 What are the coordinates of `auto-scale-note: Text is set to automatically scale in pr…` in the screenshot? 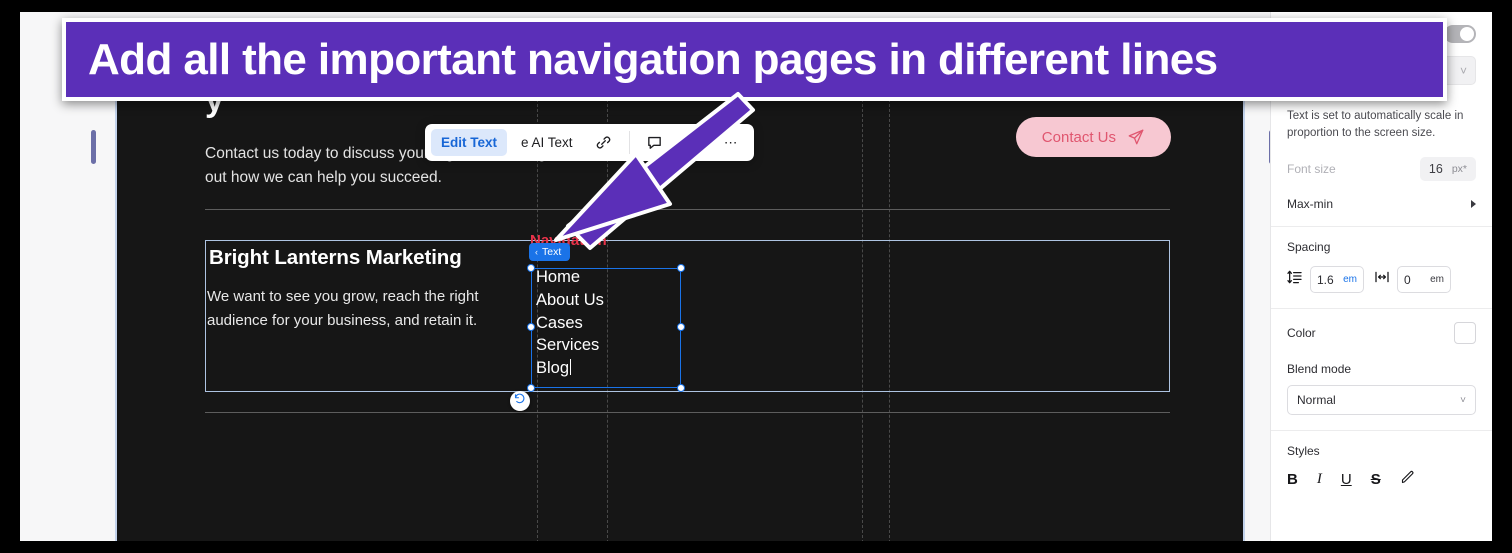 It's located at (1375, 124).